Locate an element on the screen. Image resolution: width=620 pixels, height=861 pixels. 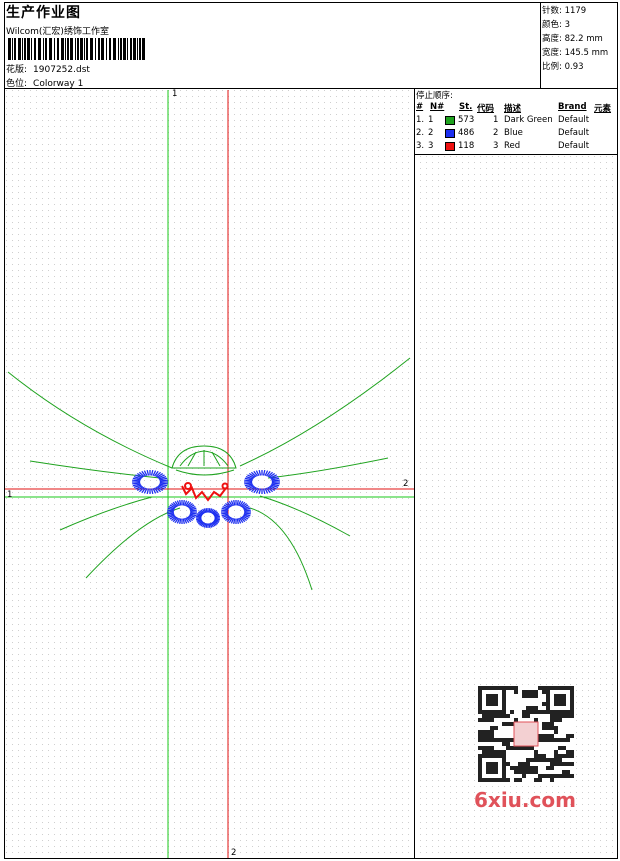
qr-code-icon is located at coordinates (526, 734).